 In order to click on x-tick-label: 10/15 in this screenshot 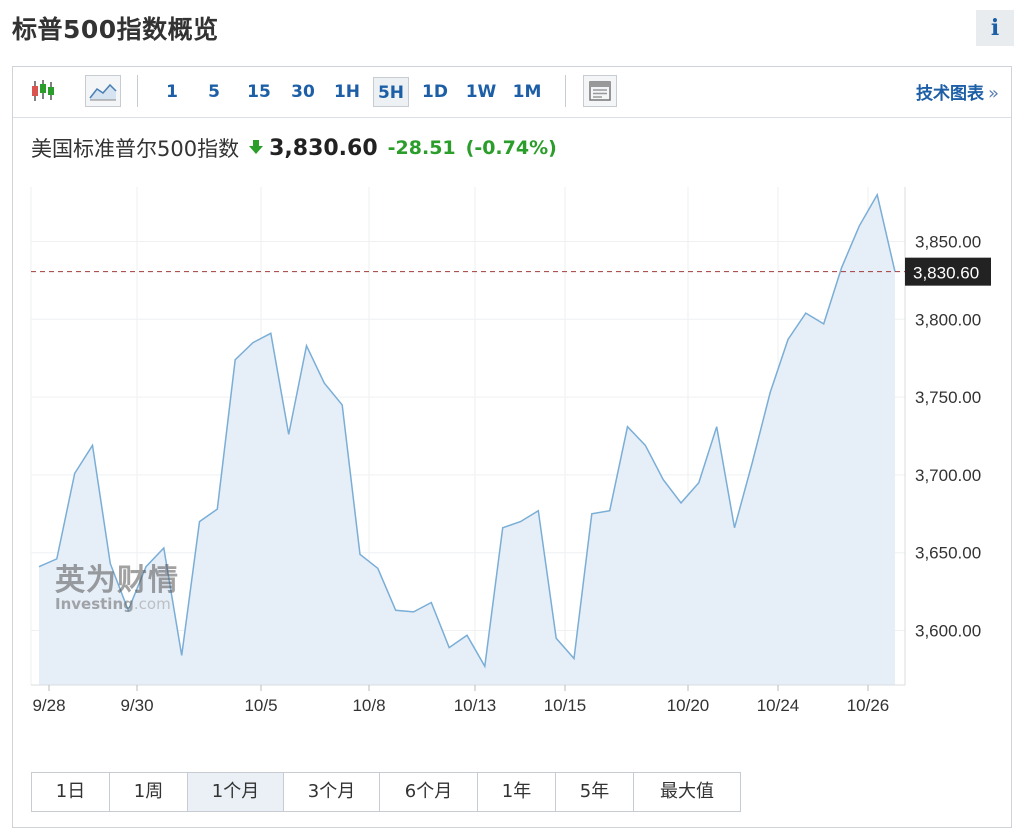, I will do `click(565, 705)`.